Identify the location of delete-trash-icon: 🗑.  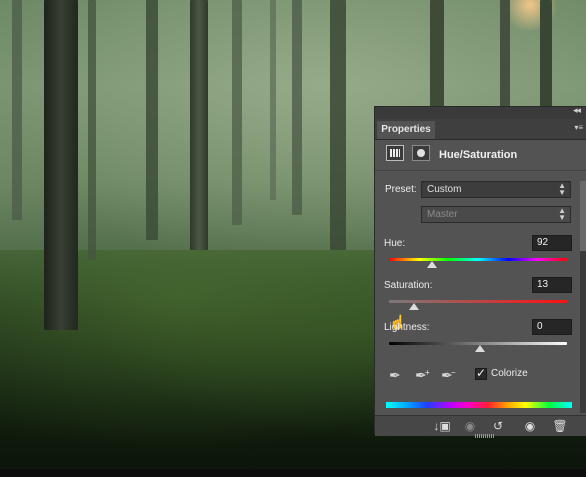
(560, 426).